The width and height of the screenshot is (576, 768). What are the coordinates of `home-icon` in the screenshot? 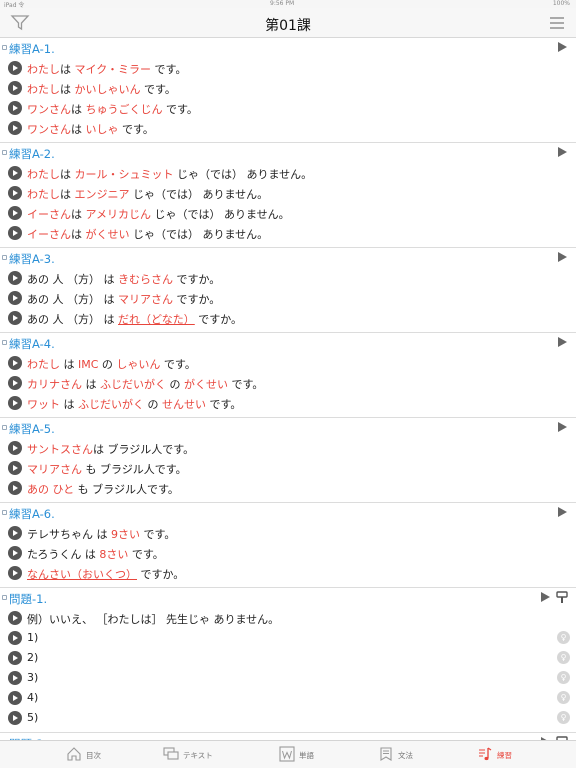 It's located at (74, 754).